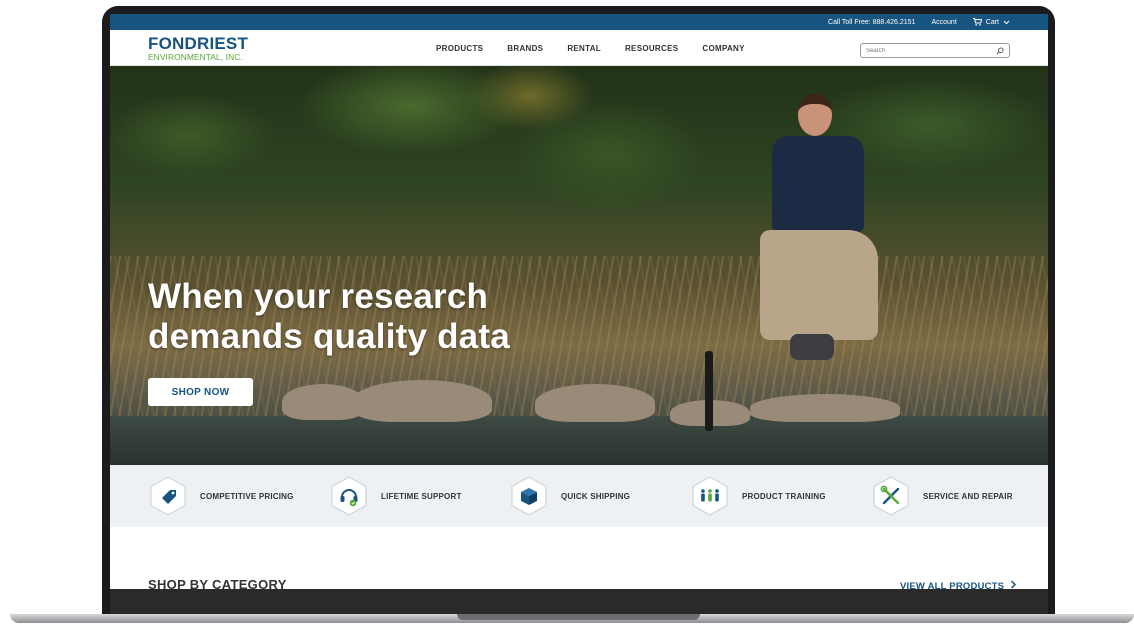 This screenshot has height=625, width=1134. What do you see at coordinates (871, 22) in the screenshot?
I see `toll-free-phone: Call Toll Free: 888.426.2151` at bounding box center [871, 22].